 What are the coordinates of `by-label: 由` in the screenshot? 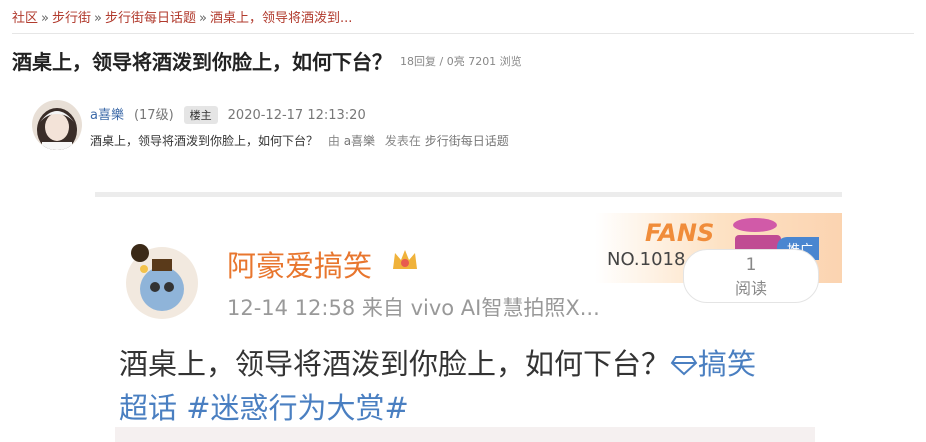 It's located at (333, 141).